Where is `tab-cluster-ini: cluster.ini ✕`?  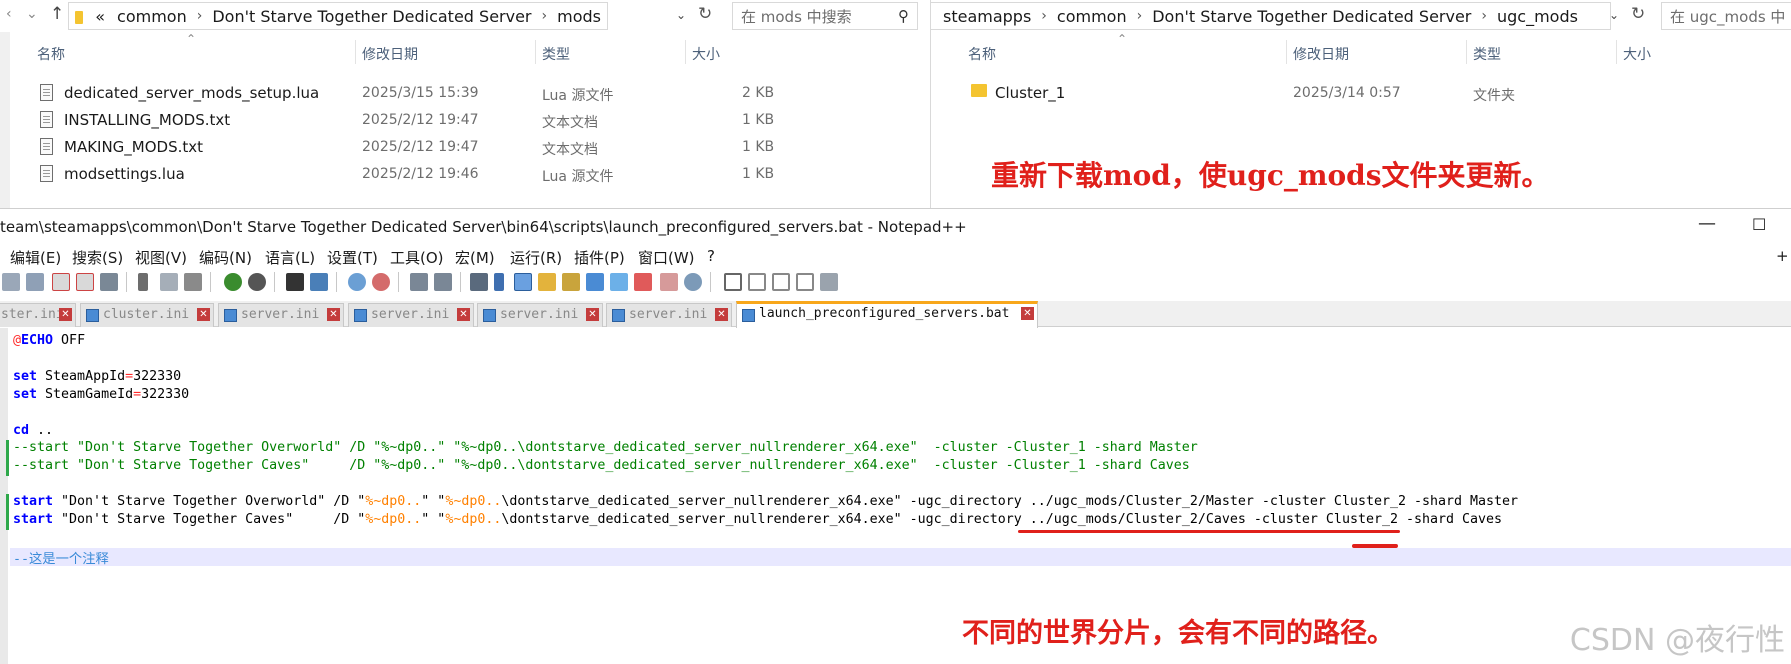
tab-cluster-ini: cluster.ini ✕ is located at coordinates (147, 315).